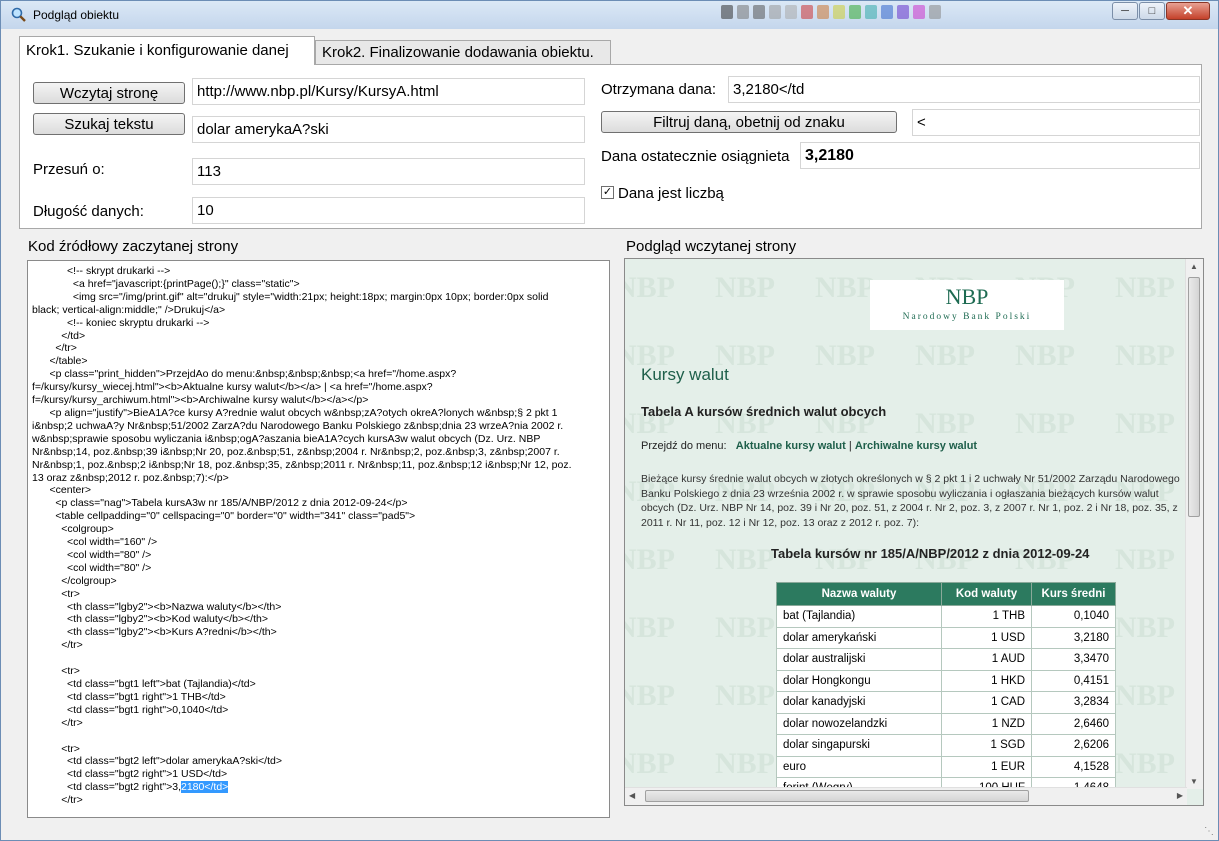 This screenshot has width=1219, height=841. Describe the element at coordinates (463, 52) in the screenshot. I see `tab-step2: Krok2. Finalizowanie dodawania obiektu.` at that location.